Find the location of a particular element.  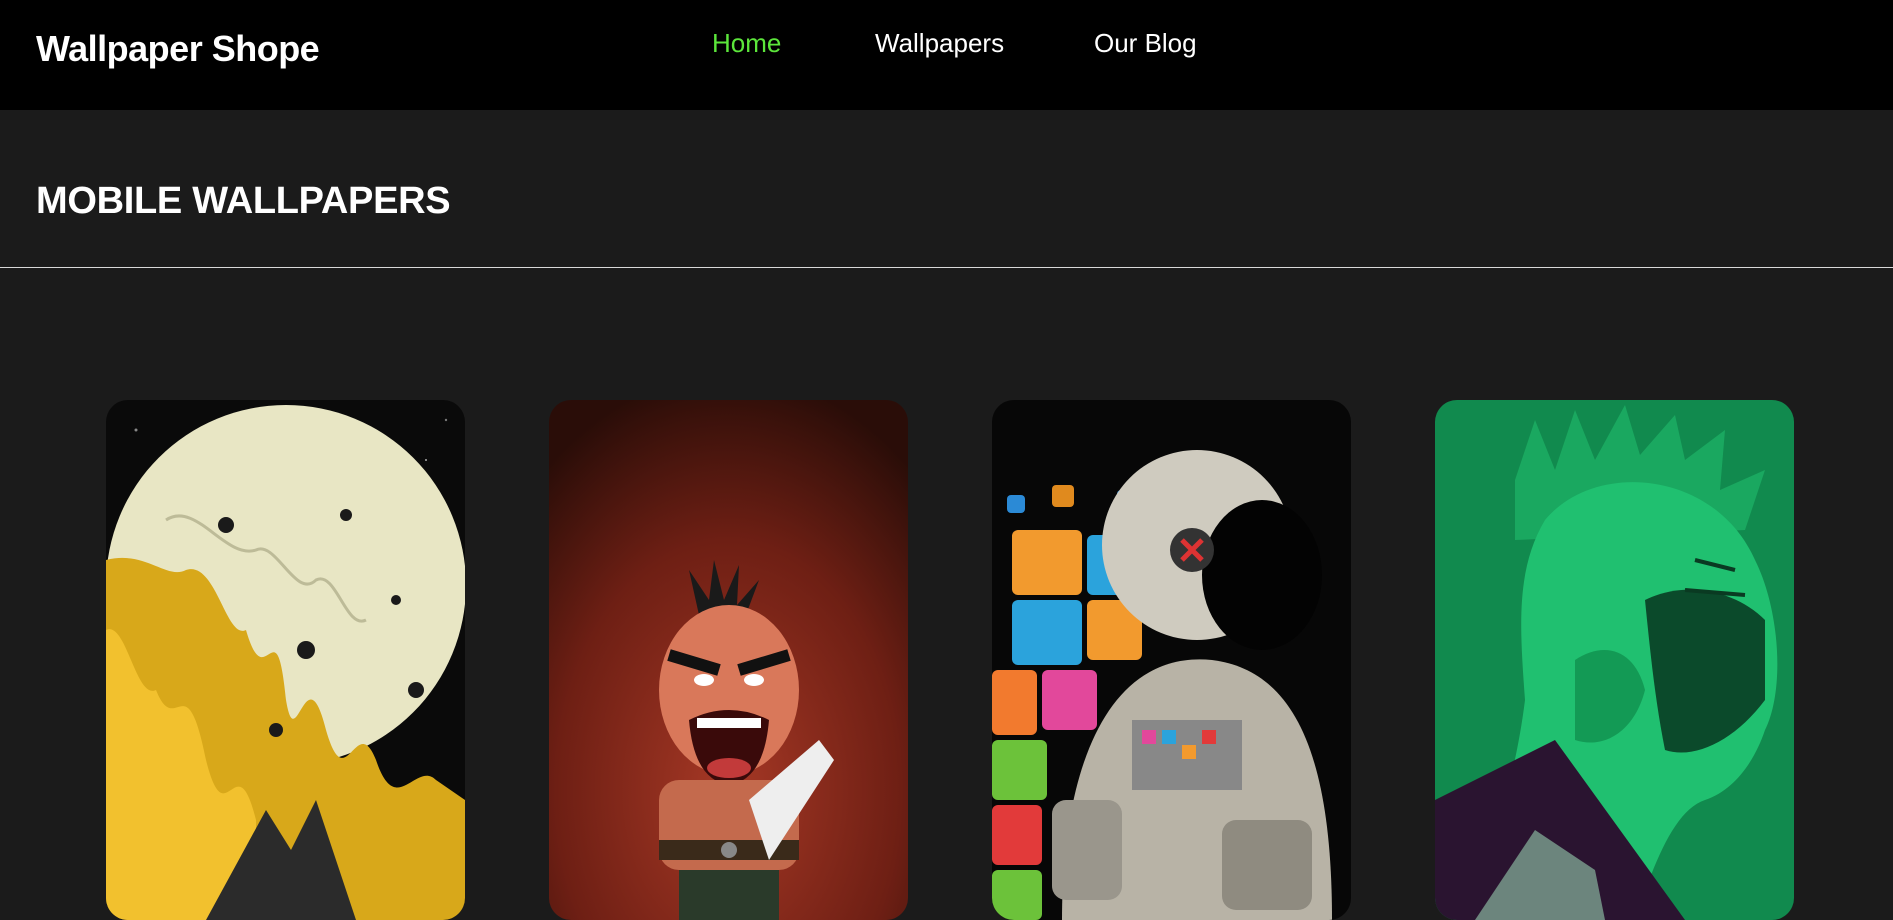

wallpaper-card-angry-character is located at coordinates (728, 660).